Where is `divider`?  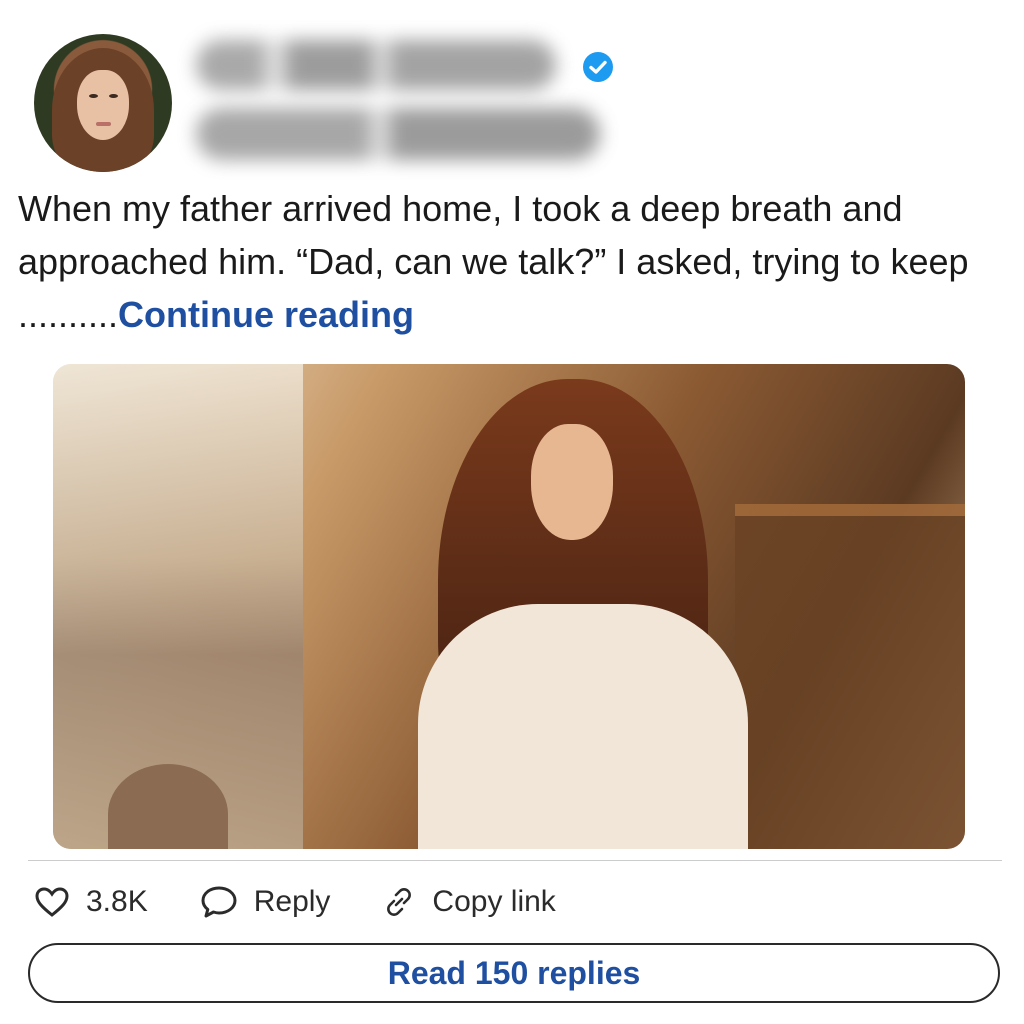 divider is located at coordinates (515, 860).